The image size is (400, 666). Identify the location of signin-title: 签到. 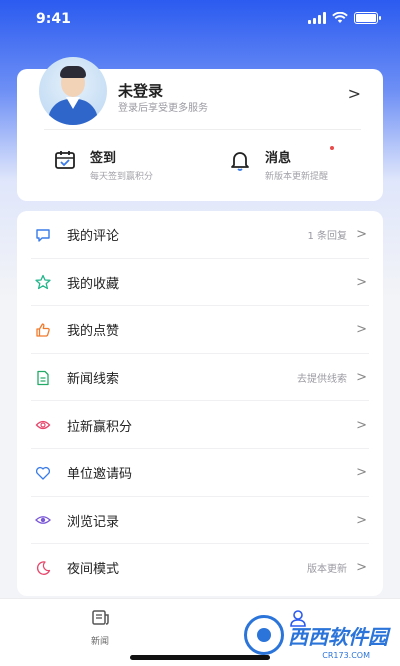
(103, 158).